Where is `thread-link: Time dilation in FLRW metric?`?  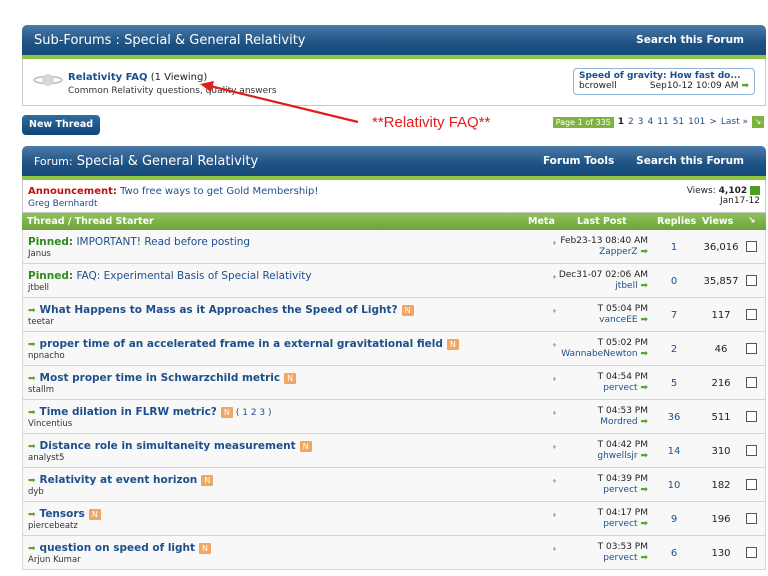
thread-link: Time dilation in FLRW metric? is located at coordinates (128, 412).